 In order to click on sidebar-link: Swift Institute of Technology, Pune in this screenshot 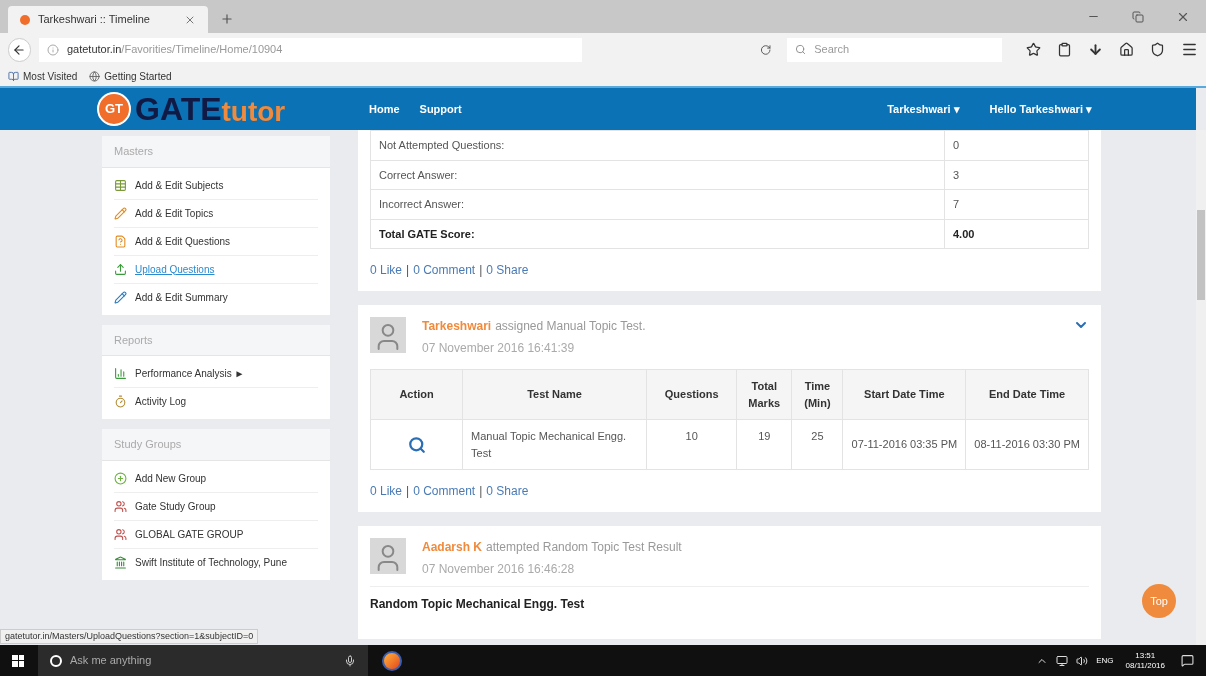, I will do `click(211, 562)`.